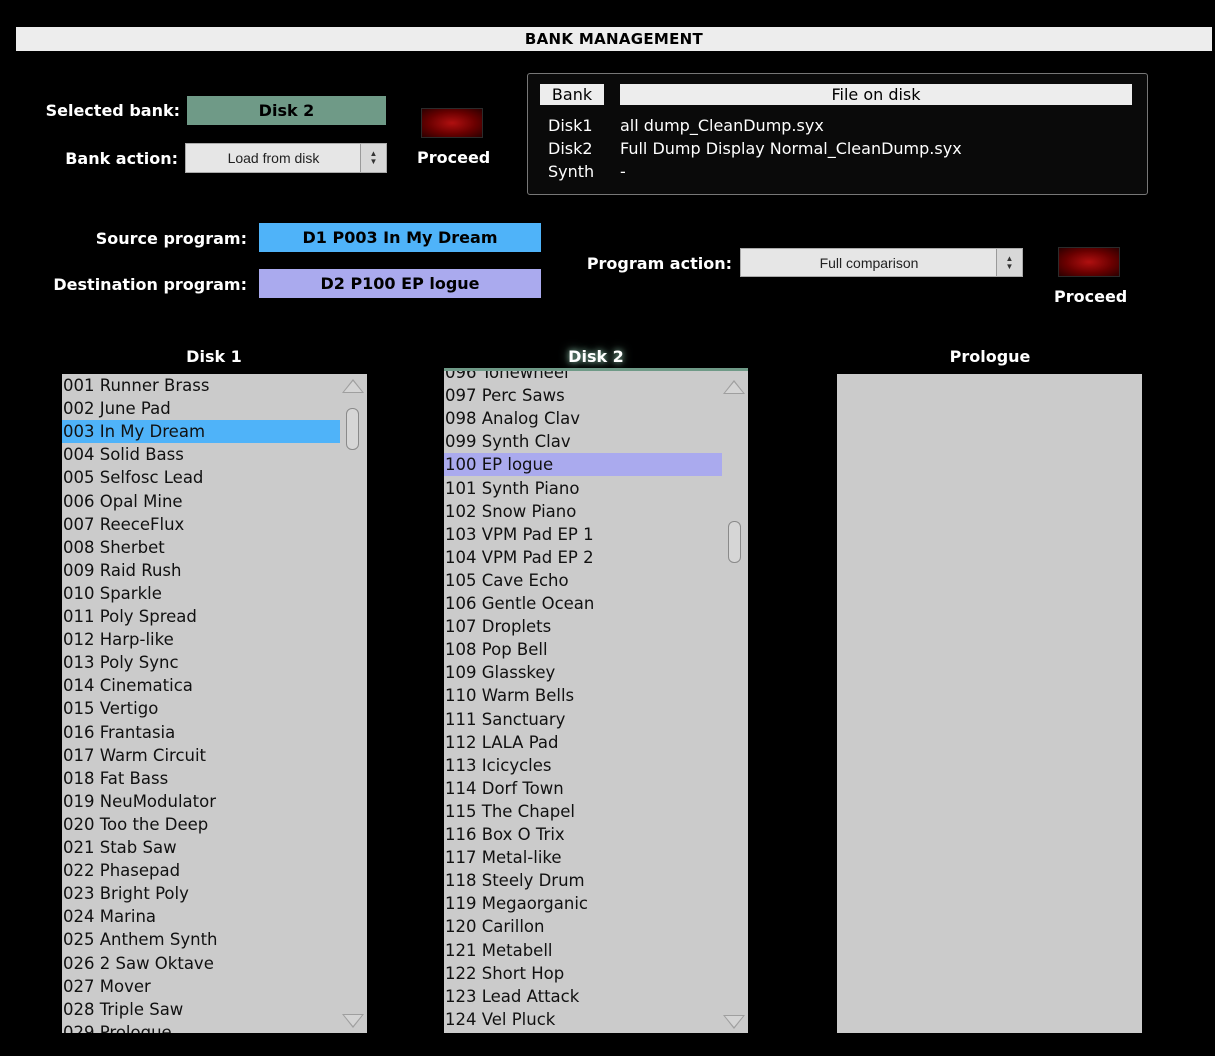 The width and height of the screenshot is (1215, 1056). What do you see at coordinates (614, 39) in the screenshot?
I see `page-title: BANK MANAGEMENT` at bounding box center [614, 39].